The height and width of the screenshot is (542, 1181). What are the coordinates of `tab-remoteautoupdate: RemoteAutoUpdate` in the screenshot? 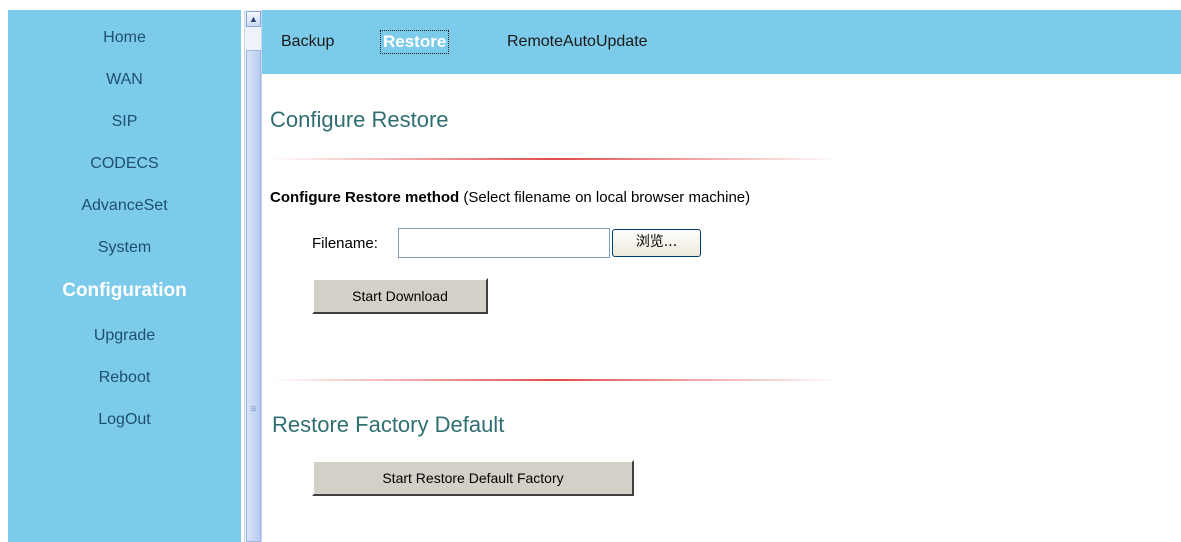 It's located at (577, 42).